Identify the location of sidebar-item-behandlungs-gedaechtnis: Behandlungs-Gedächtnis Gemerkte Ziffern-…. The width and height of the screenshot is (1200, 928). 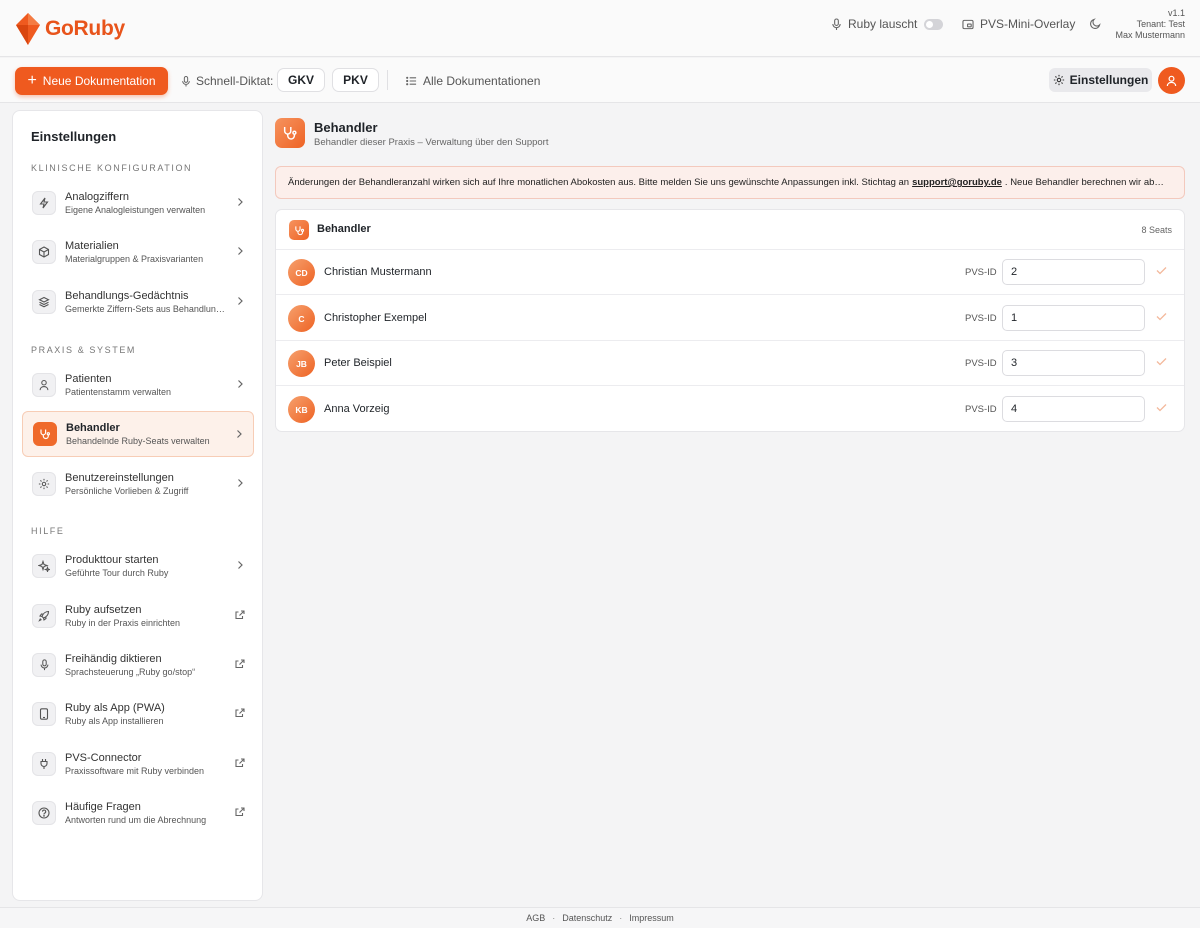
(138, 302).